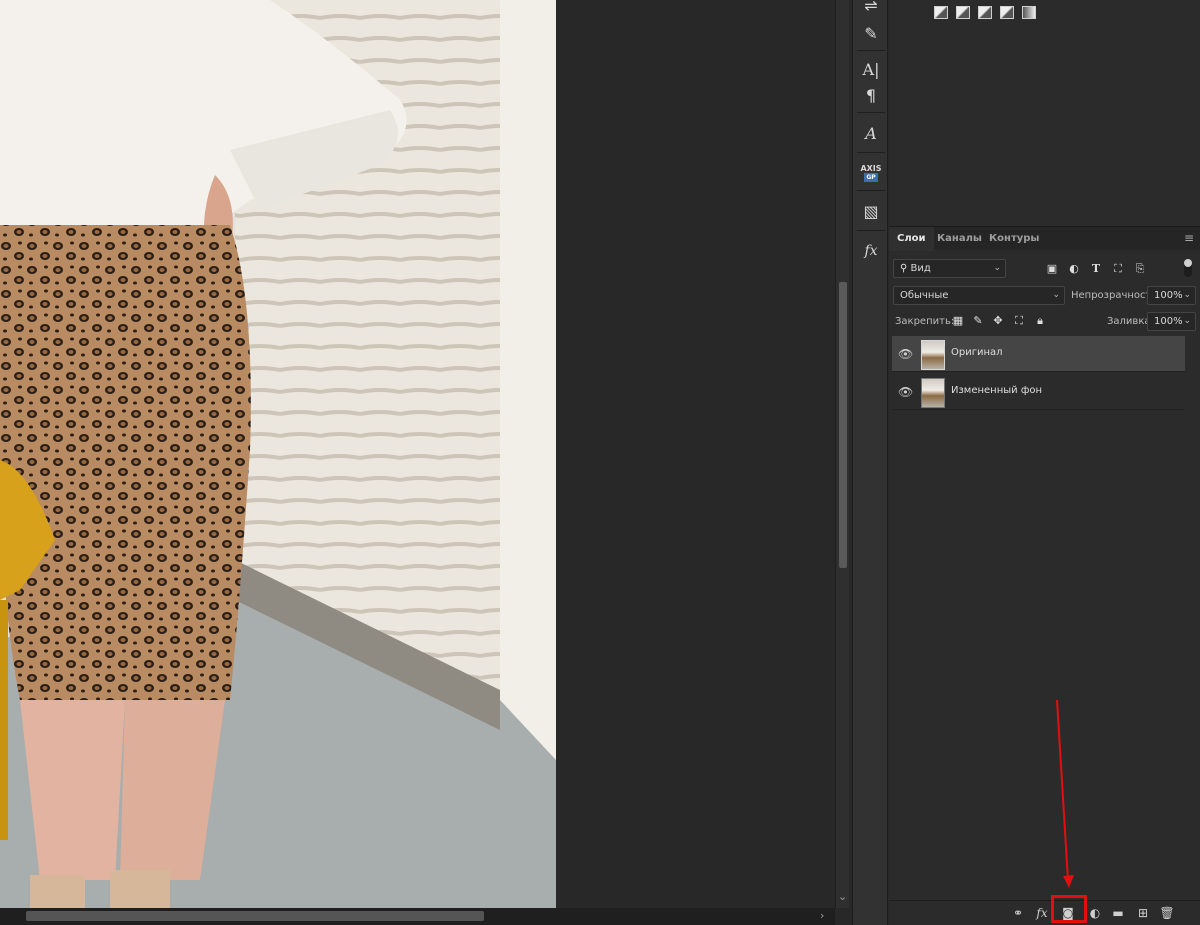 This screenshot has height=925, width=1200. Describe the element at coordinates (920, 268) in the screenshot. I see `filter-label: Вид` at that location.